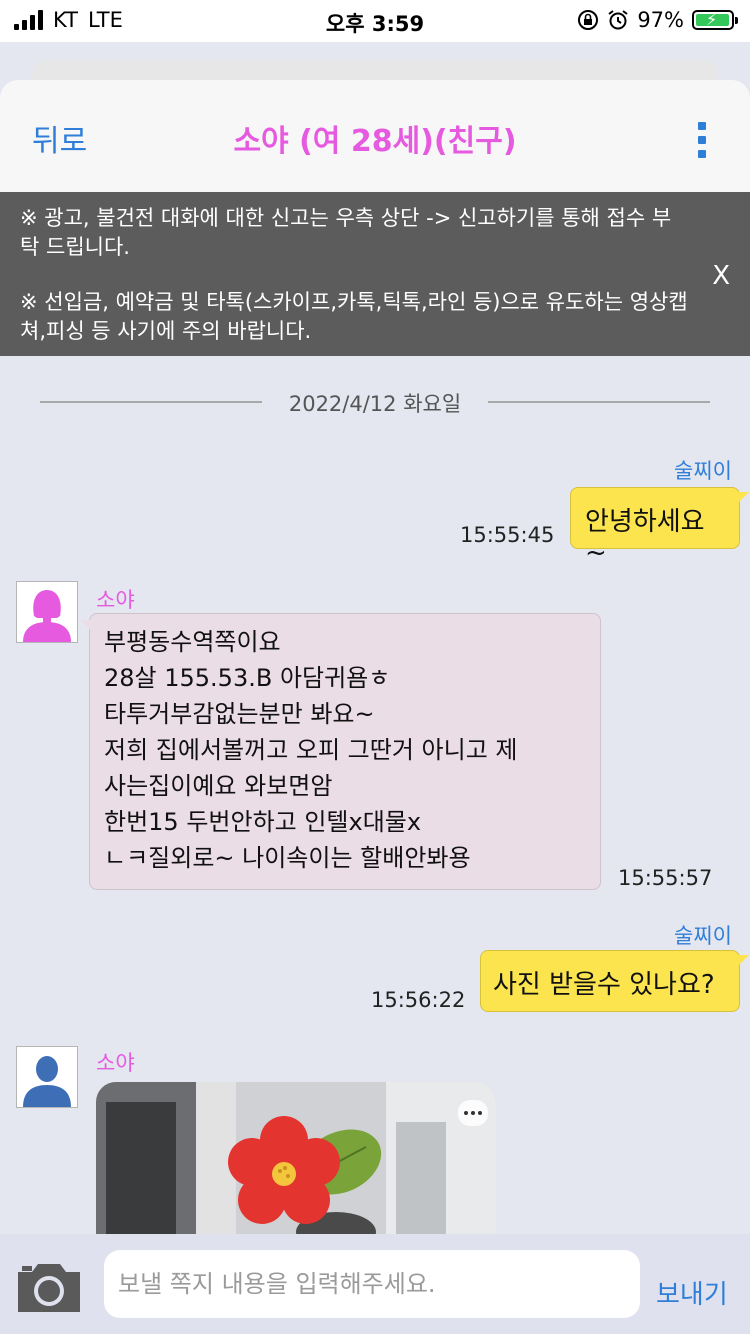  I want to click on message-line: 사는집이예요 와보면암, so click(218, 786).